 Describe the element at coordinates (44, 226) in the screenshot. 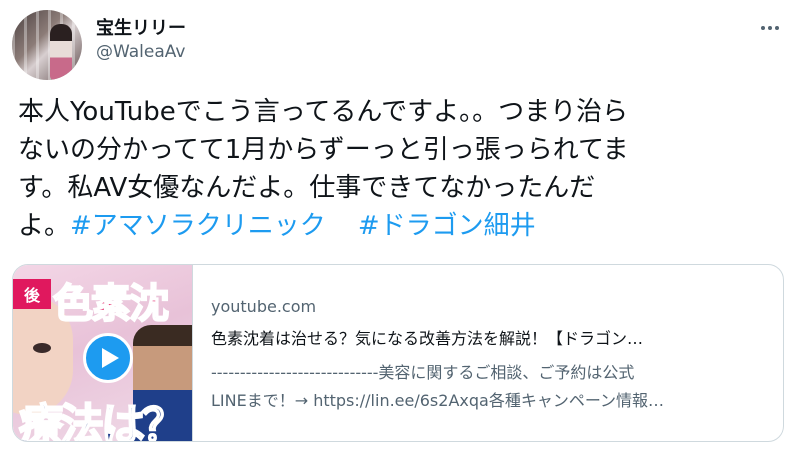

I see `tweet-line-4-text: よ。` at that location.